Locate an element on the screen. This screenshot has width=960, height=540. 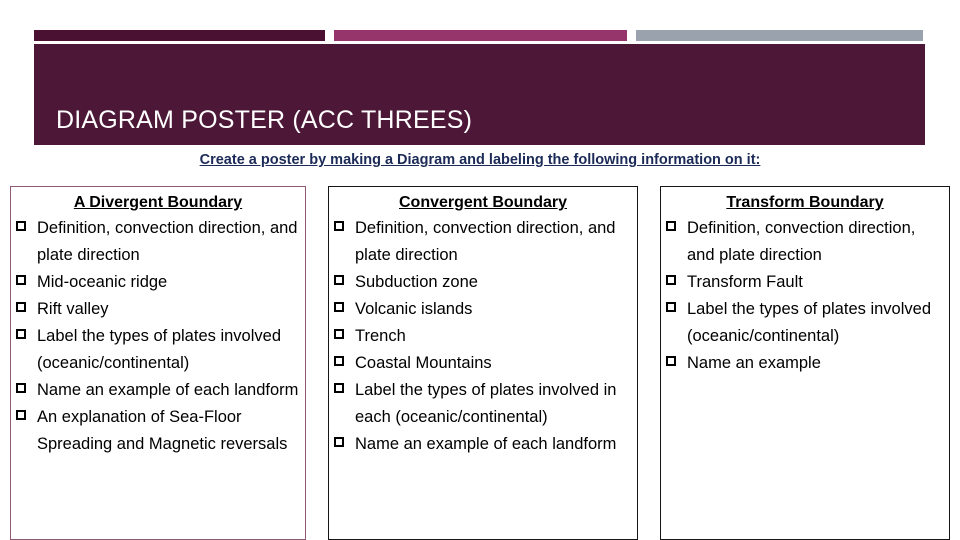
column-heading: Transform Boundary is located at coordinates (805, 202).